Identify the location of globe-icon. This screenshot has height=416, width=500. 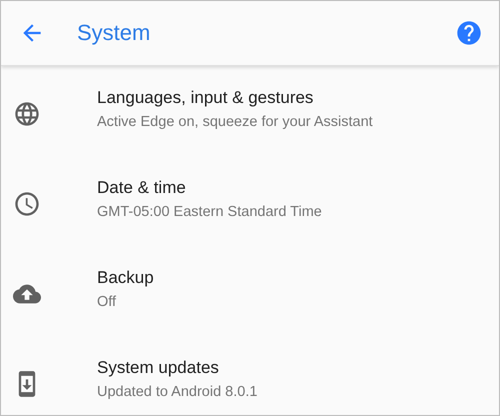
(27, 114).